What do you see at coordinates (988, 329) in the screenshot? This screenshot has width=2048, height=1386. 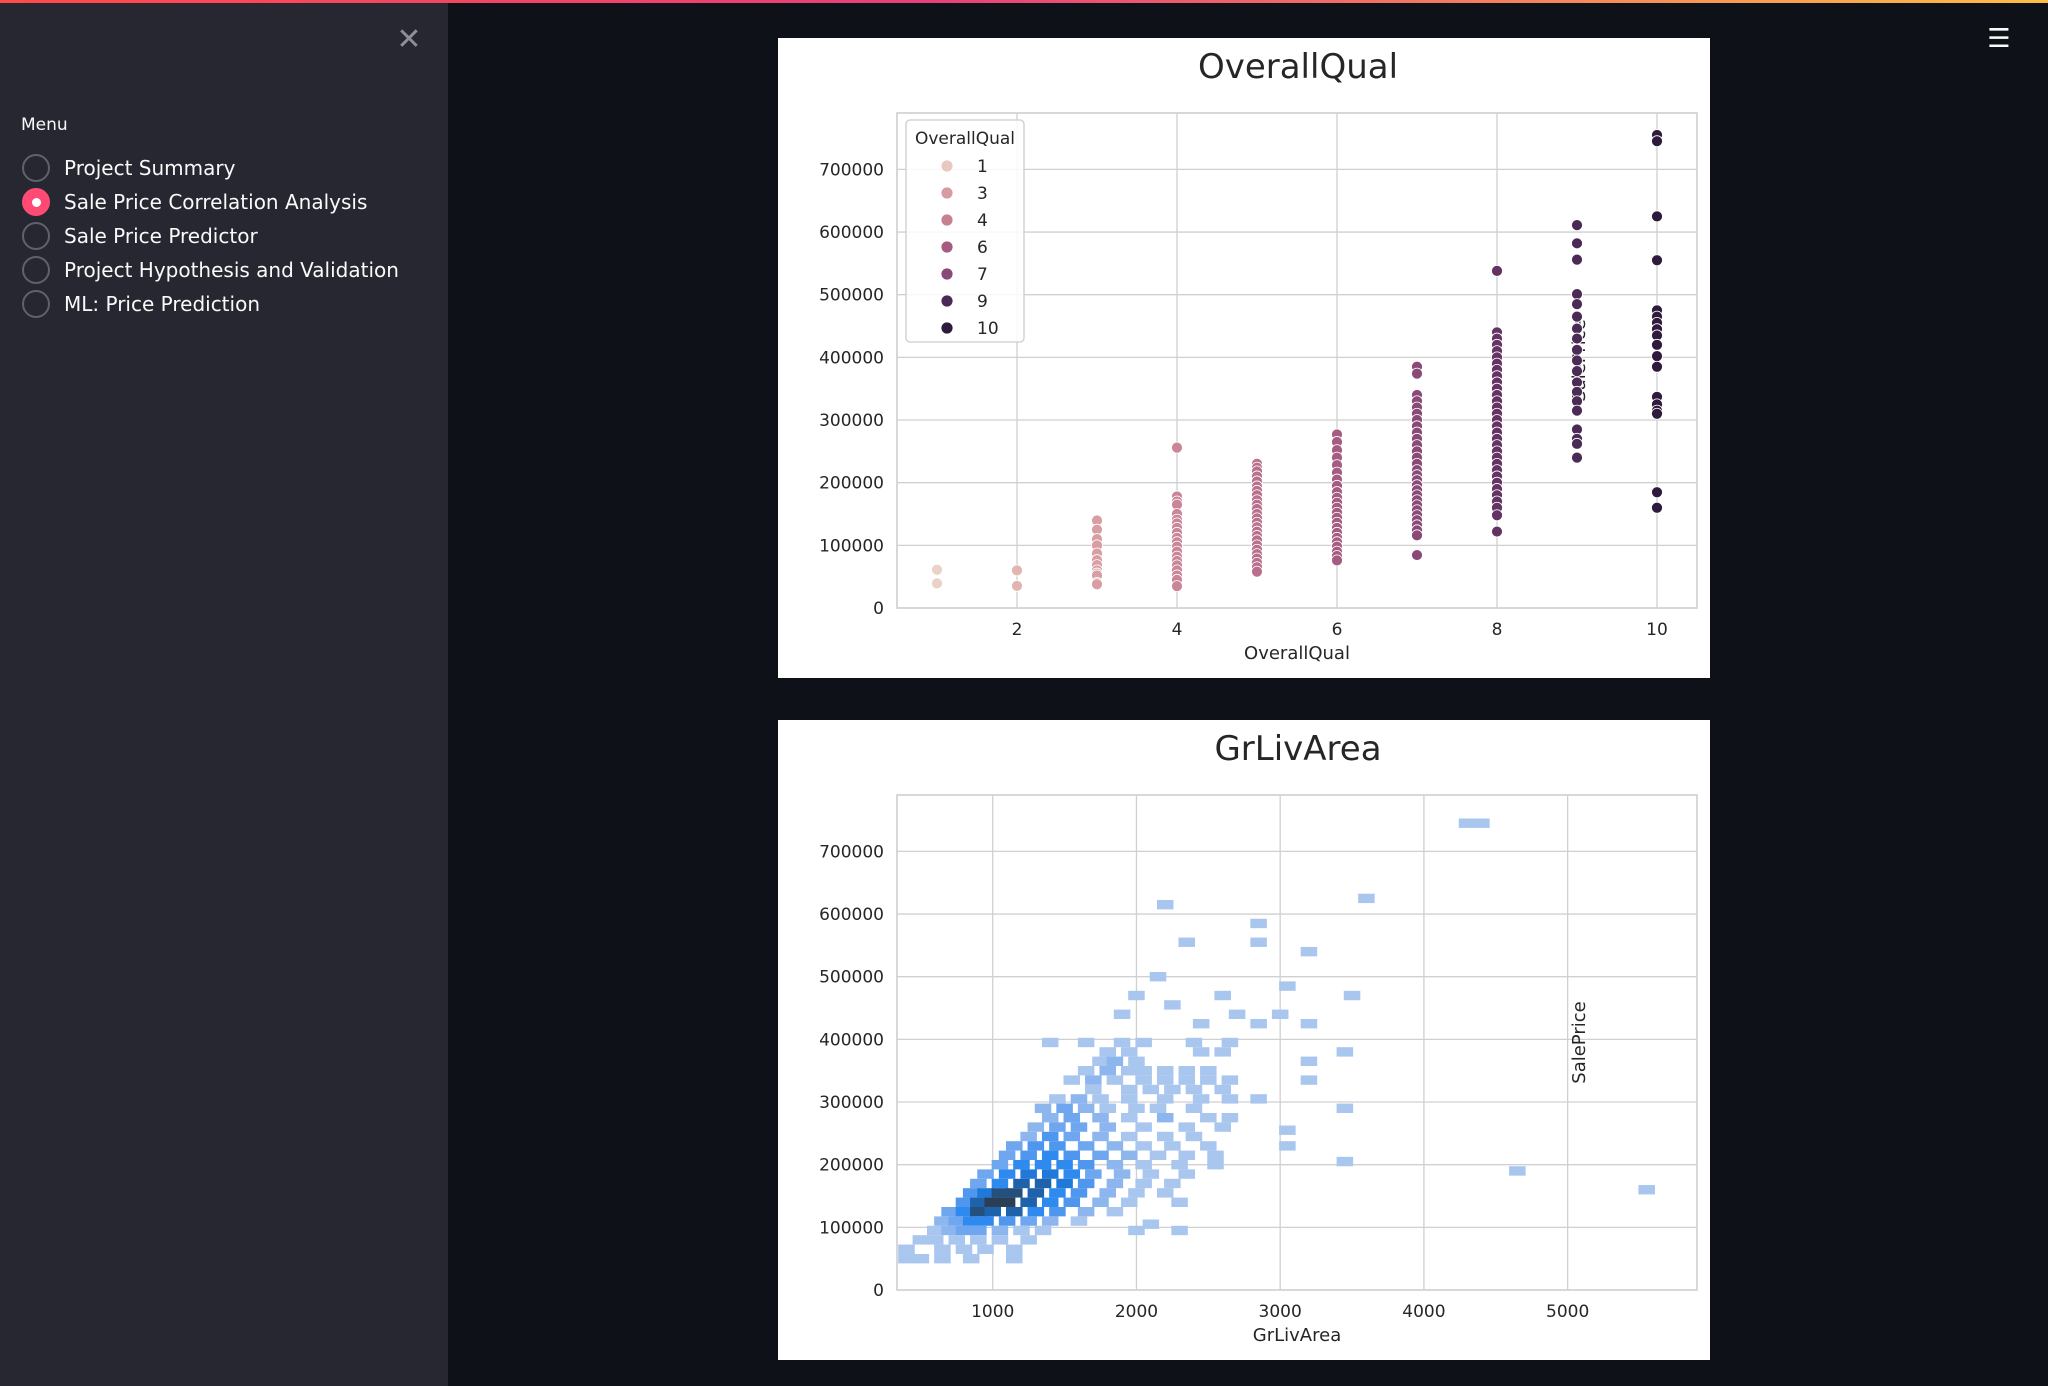 I see `legend-entry: 10` at bounding box center [988, 329].